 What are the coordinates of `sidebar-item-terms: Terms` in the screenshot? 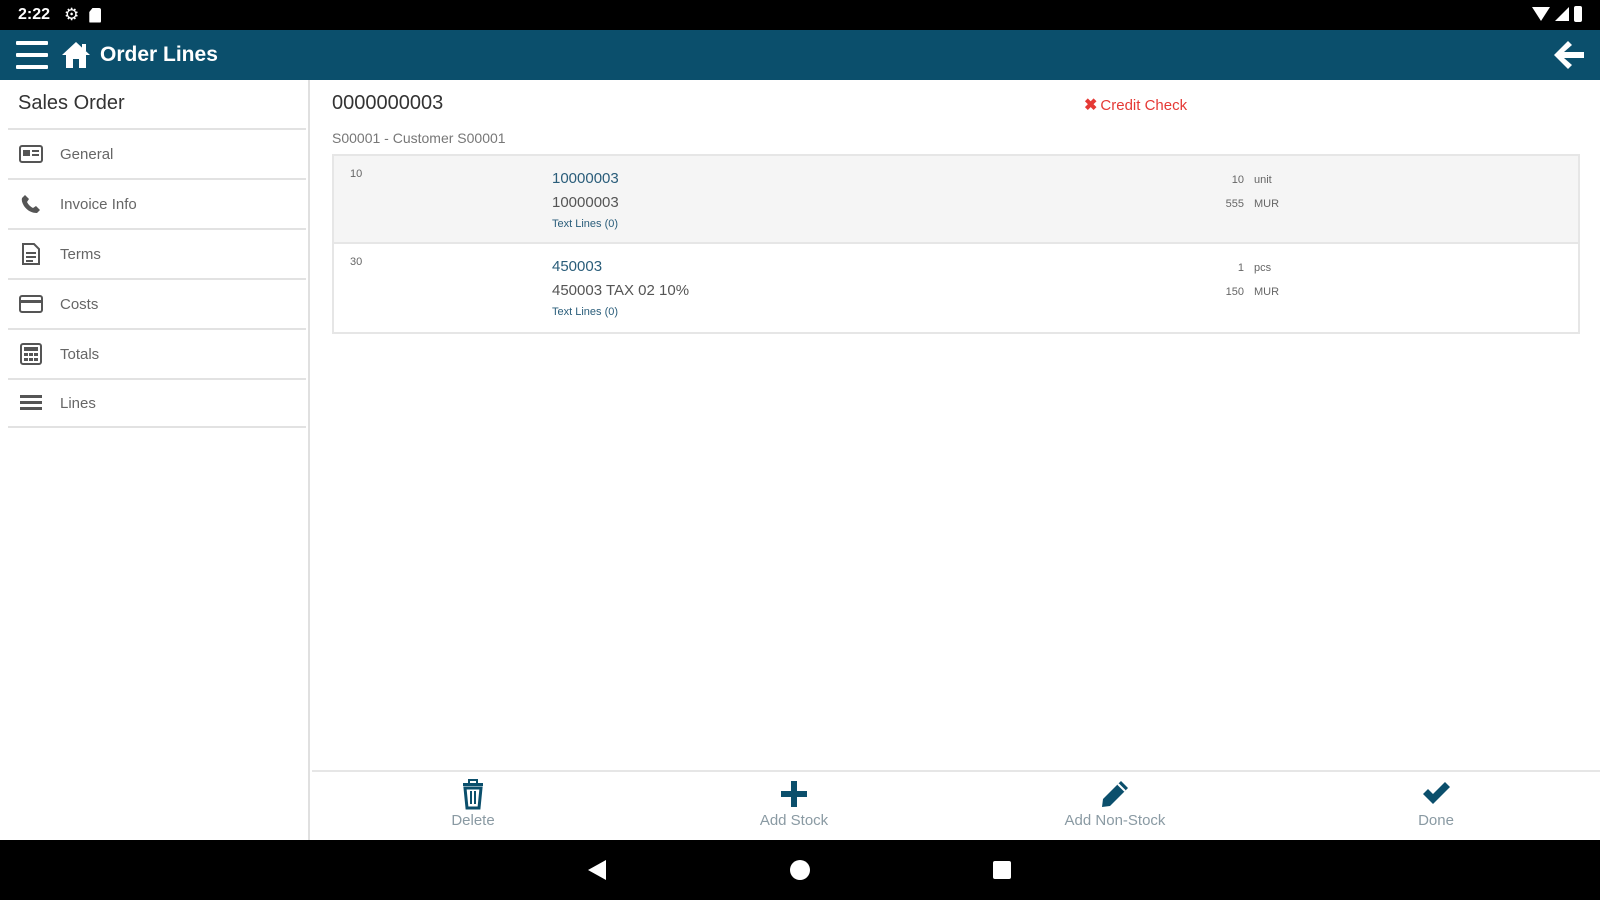 It's located at (157, 253).